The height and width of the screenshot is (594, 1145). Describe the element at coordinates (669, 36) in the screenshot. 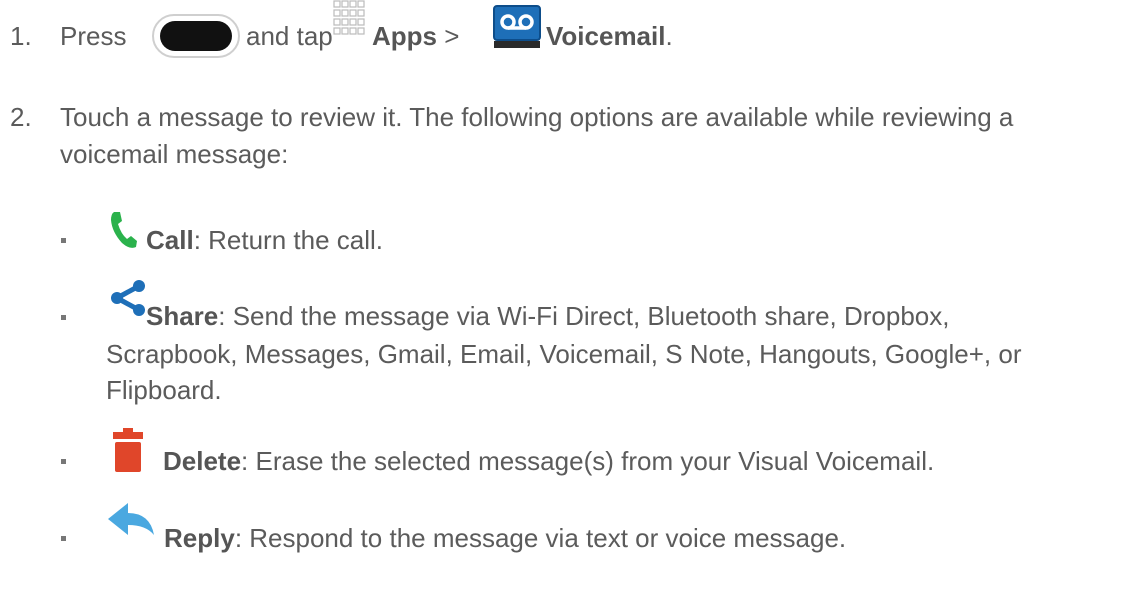

I see `period: .` at that location.